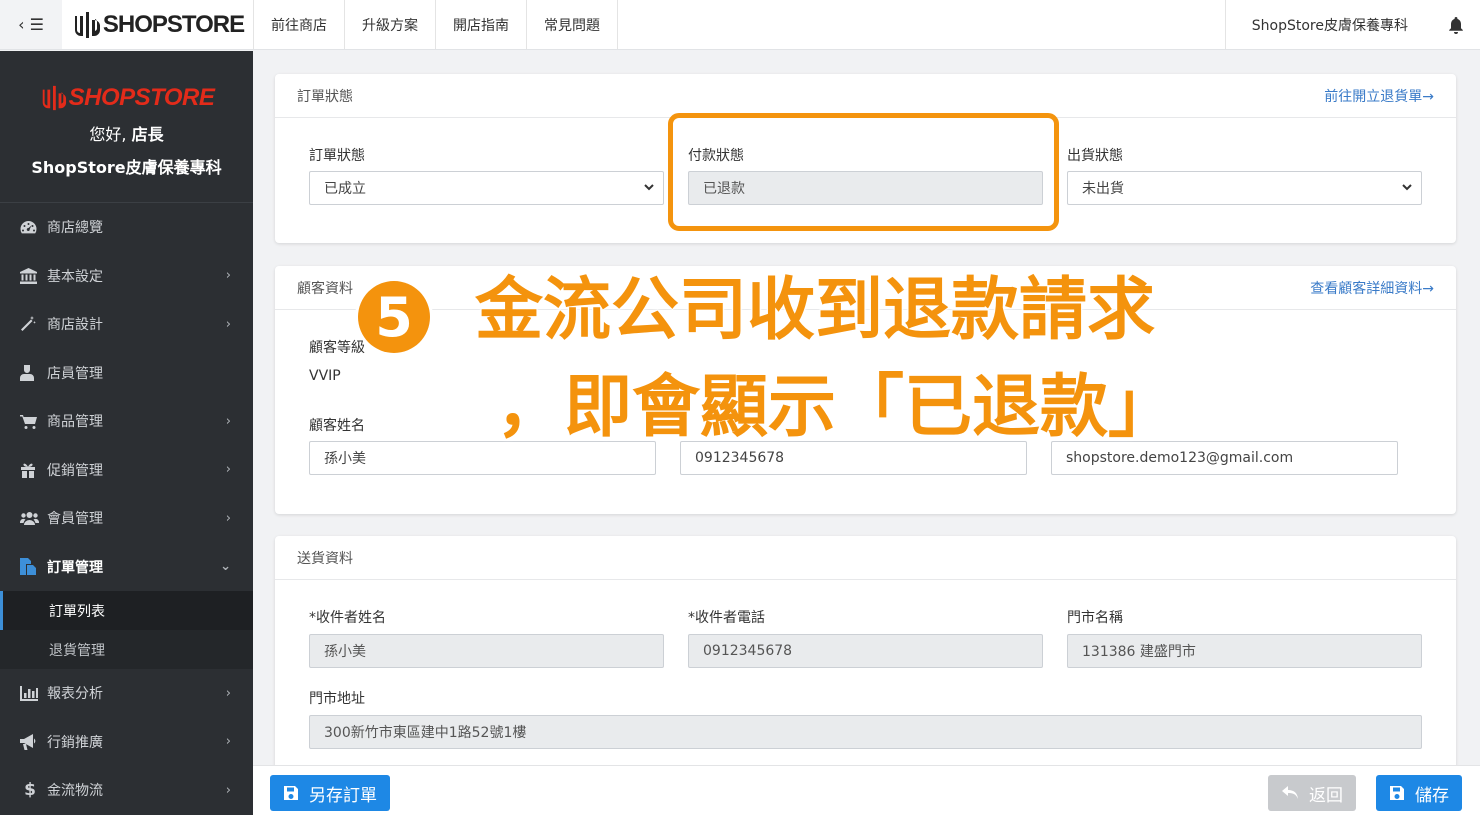 The height and width of the screenshot is (815, 1480). I want to click on card-title: 送貨資料, so click(325, 558).